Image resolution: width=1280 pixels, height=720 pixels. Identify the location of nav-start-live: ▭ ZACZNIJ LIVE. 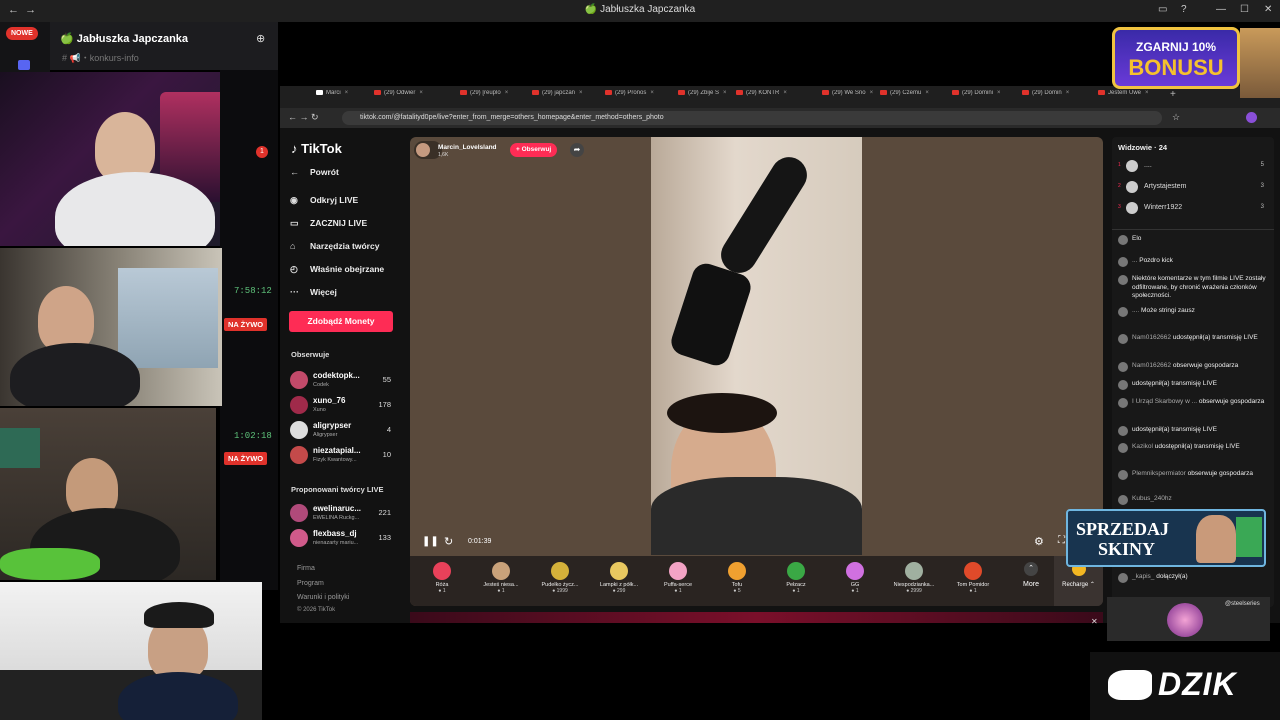
(328, 223).